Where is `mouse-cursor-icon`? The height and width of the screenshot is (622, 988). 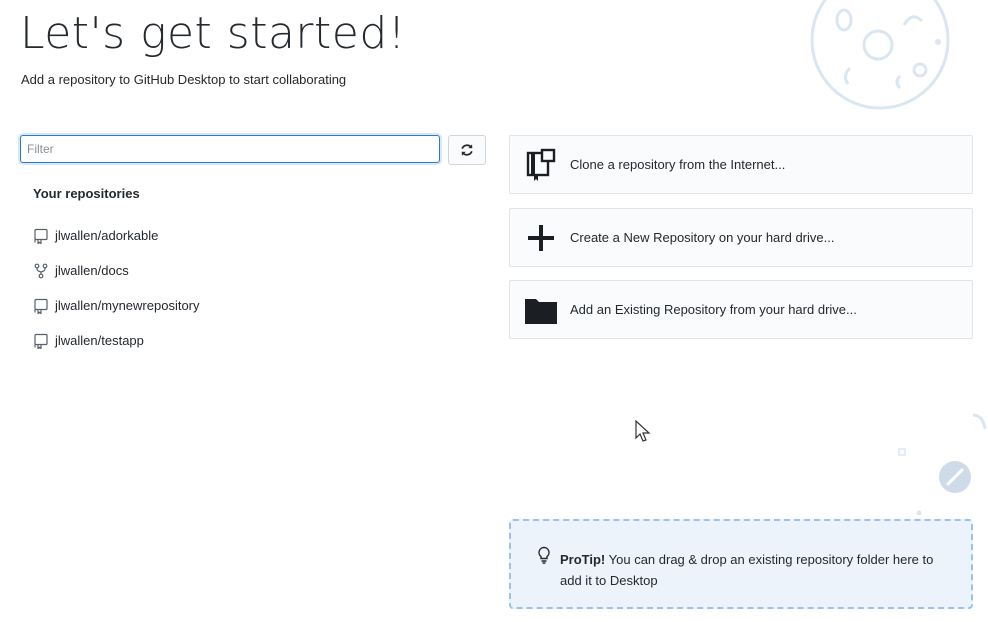
mouse-cursor-icon is located at coordinates (643, 431).